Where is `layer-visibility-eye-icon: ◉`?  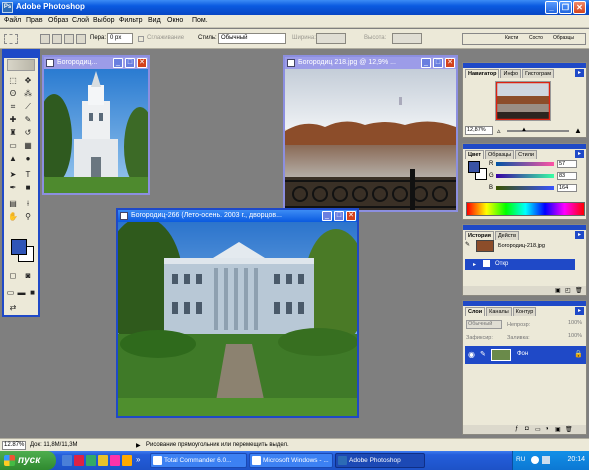
layer-visibility-eye-icon: ◉ is located at coordinates (471, 354).